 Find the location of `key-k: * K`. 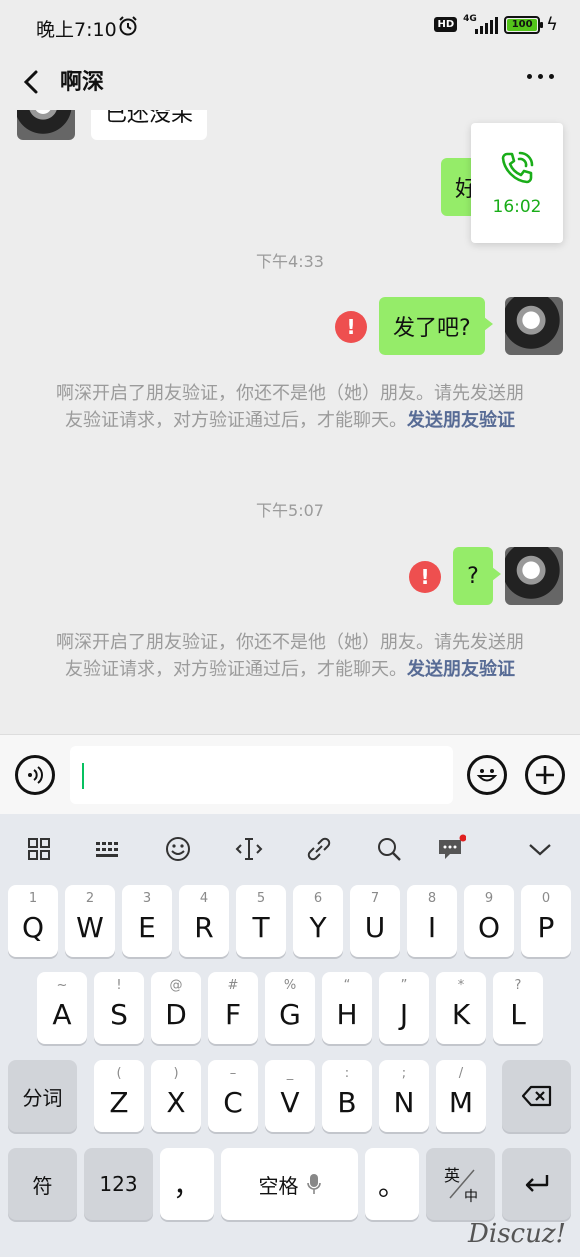

key-k: * K is located at coordinates (461, 1008).